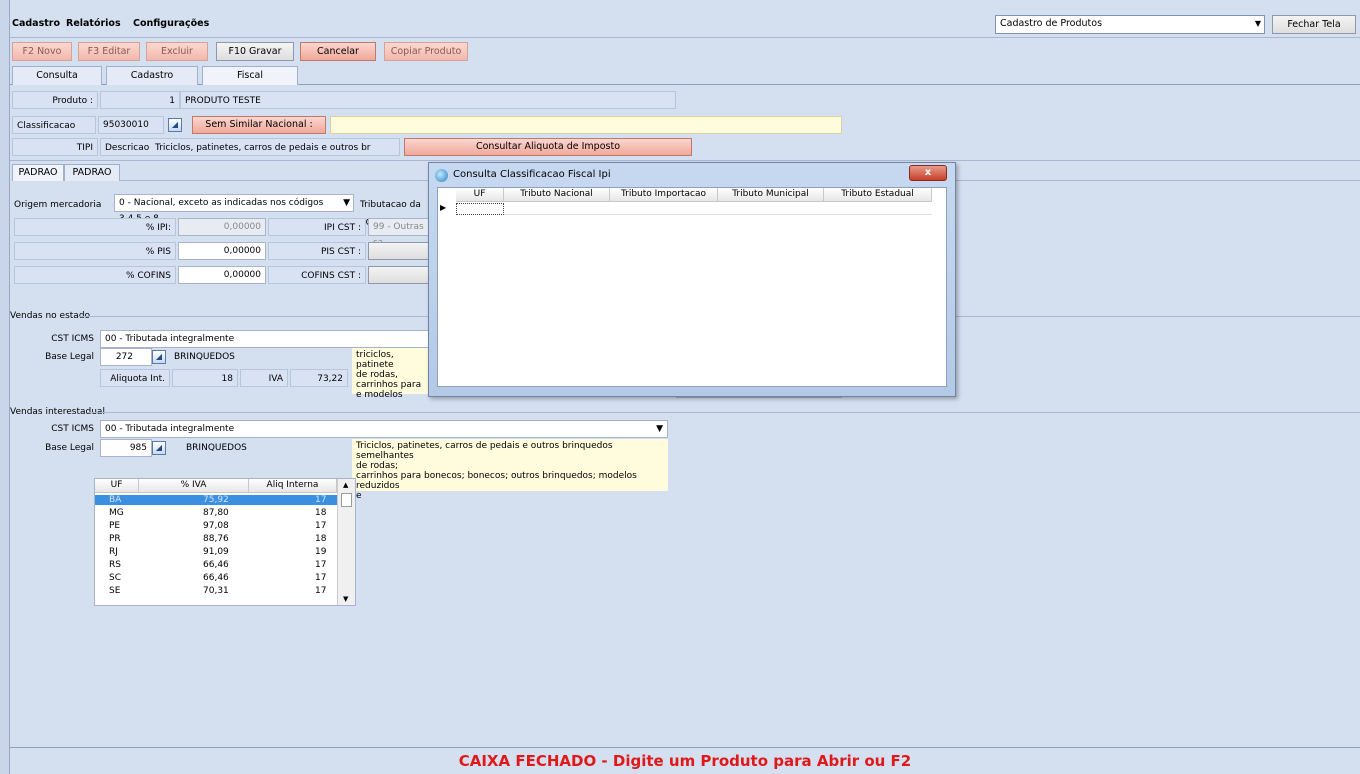 The image size is (1360, 774). I want to click on grid-cell-uf: RJ, so click(113, 552).